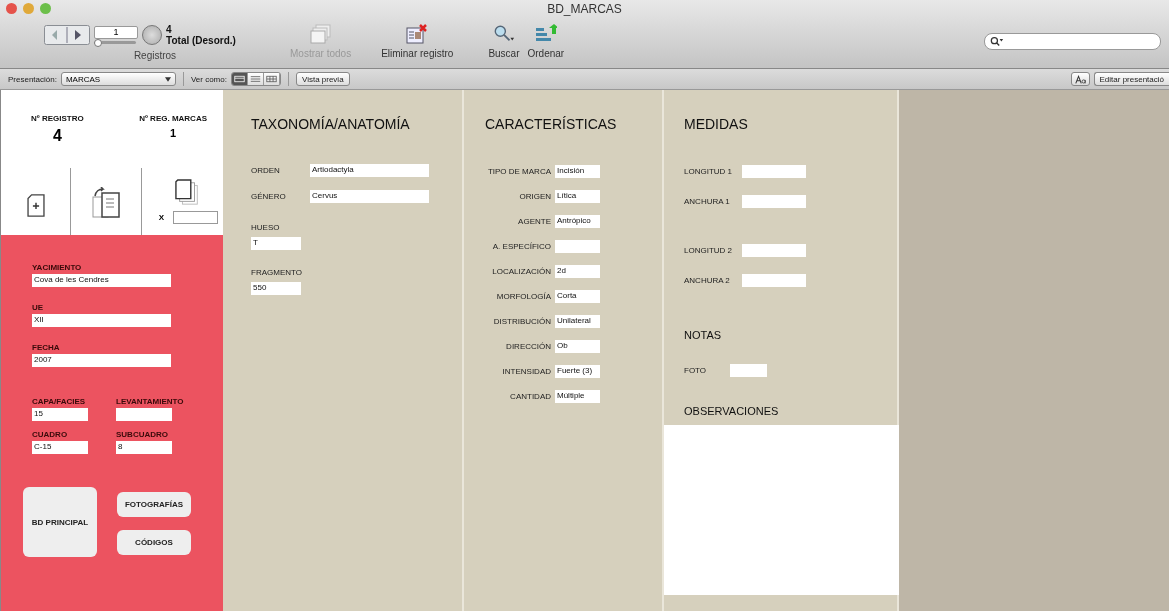 The width and height of the screenshot is (1169, 611). Describe the element at coordinates (708, 250) in the screenshot. I see `field-label: LONGITUD 2` at that location.